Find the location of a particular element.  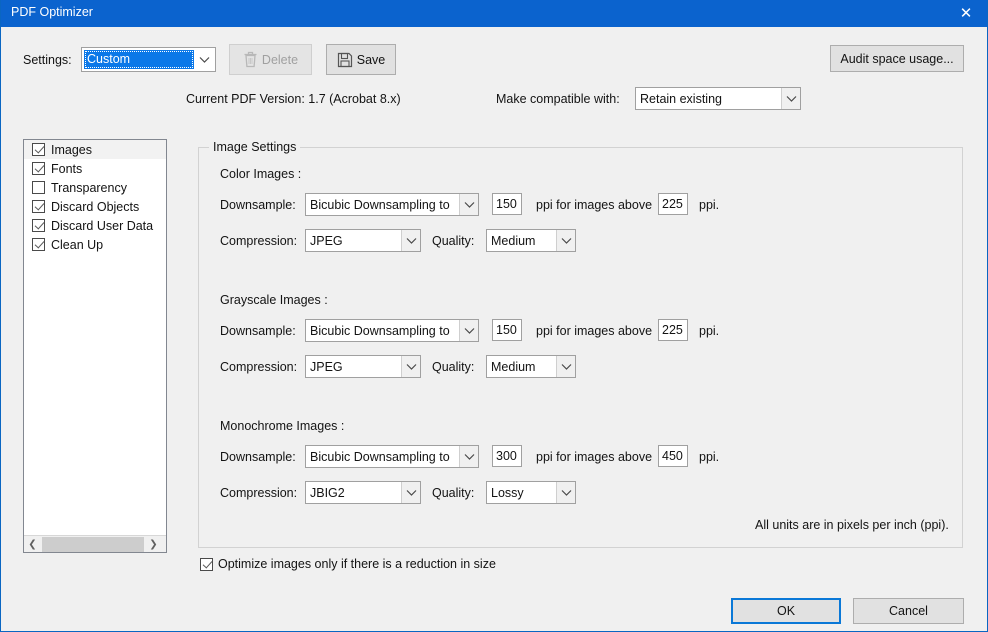

checkbox-discard-objects is located at coordinates (38, 206).